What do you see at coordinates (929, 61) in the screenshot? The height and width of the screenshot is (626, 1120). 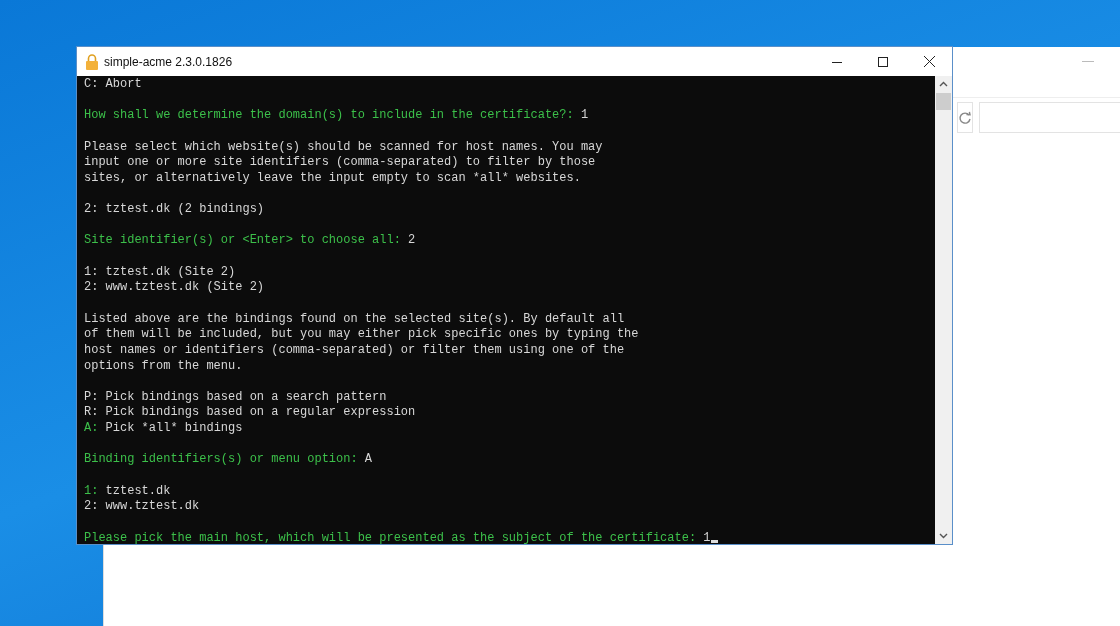 I see `close-icon` at bounding box center [929, 61].